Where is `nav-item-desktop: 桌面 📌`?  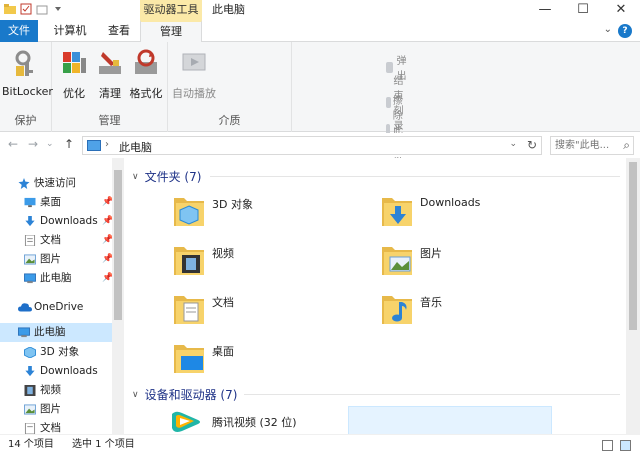 nav-item-desktop: 桌面 📌 is located at coordinates (56, 202).